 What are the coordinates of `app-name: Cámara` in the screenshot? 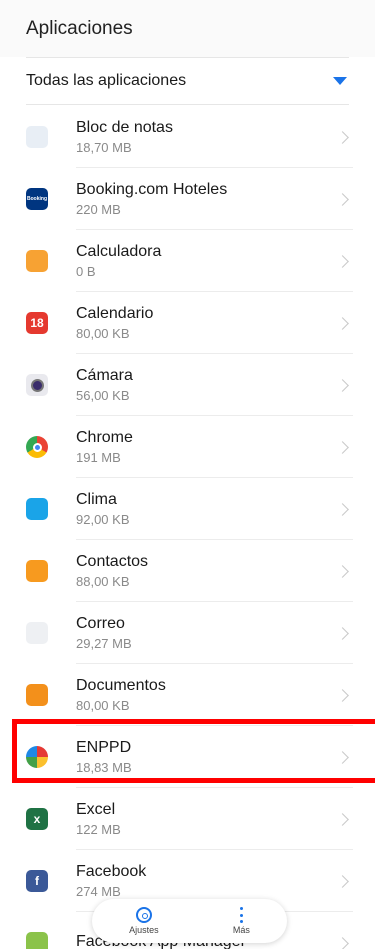 It's located at (104, 375).